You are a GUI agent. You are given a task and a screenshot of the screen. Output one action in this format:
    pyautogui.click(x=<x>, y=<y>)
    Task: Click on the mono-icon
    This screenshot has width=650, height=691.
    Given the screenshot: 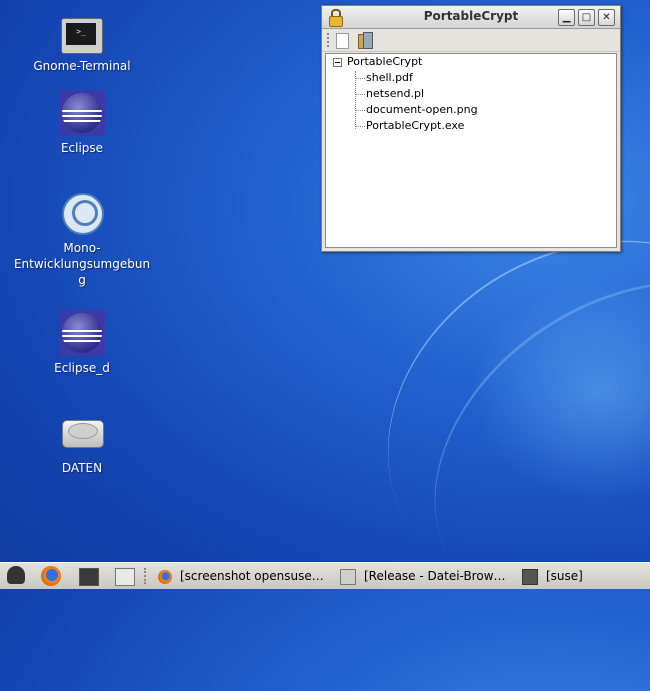 What is the action you would take?
    pyautogui.click(x=82, y=213)
    